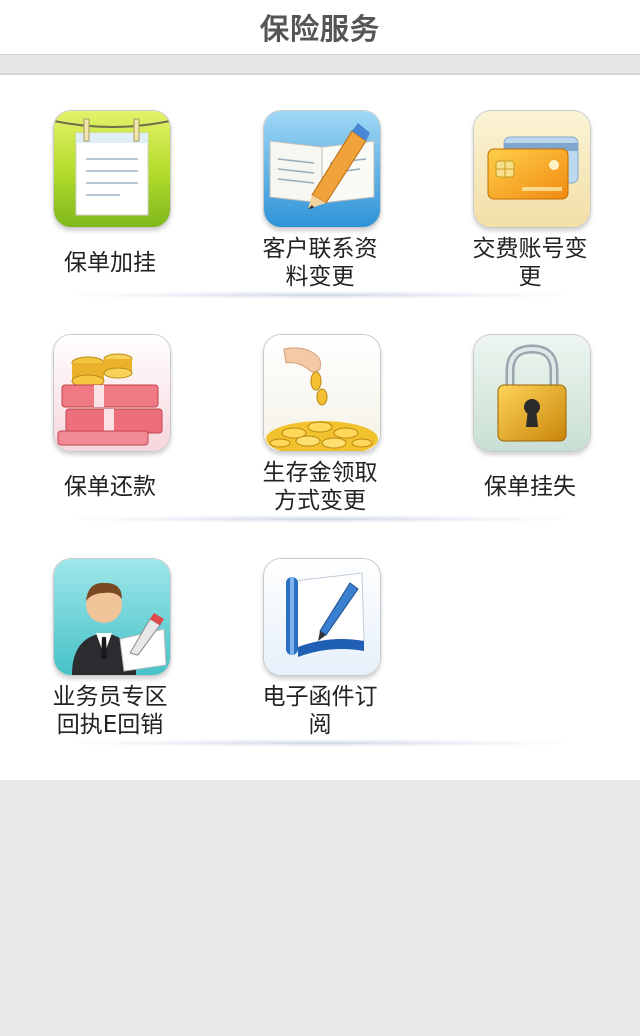 Image resolution: width=640 pixels, height=1036 pixels. What do you see at coordinates (322, 169) in the screenshot?
I see `notebook-pencil-icon` at bounding box center [322, 169].